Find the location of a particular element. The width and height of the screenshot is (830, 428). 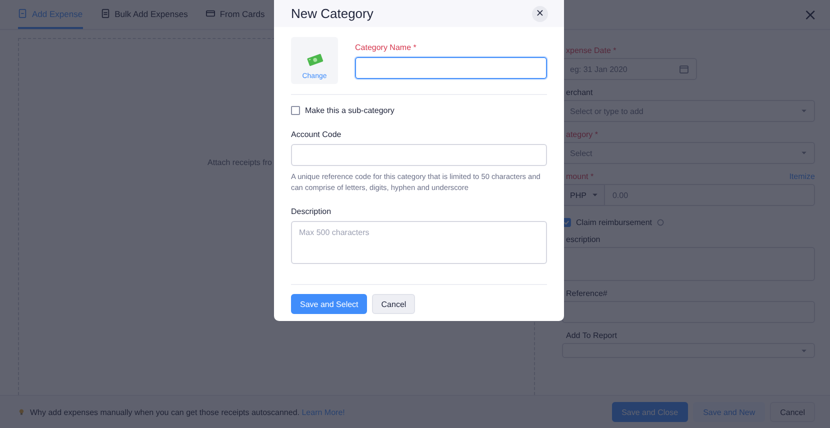

checkbox is located at coordinates (295, 110).